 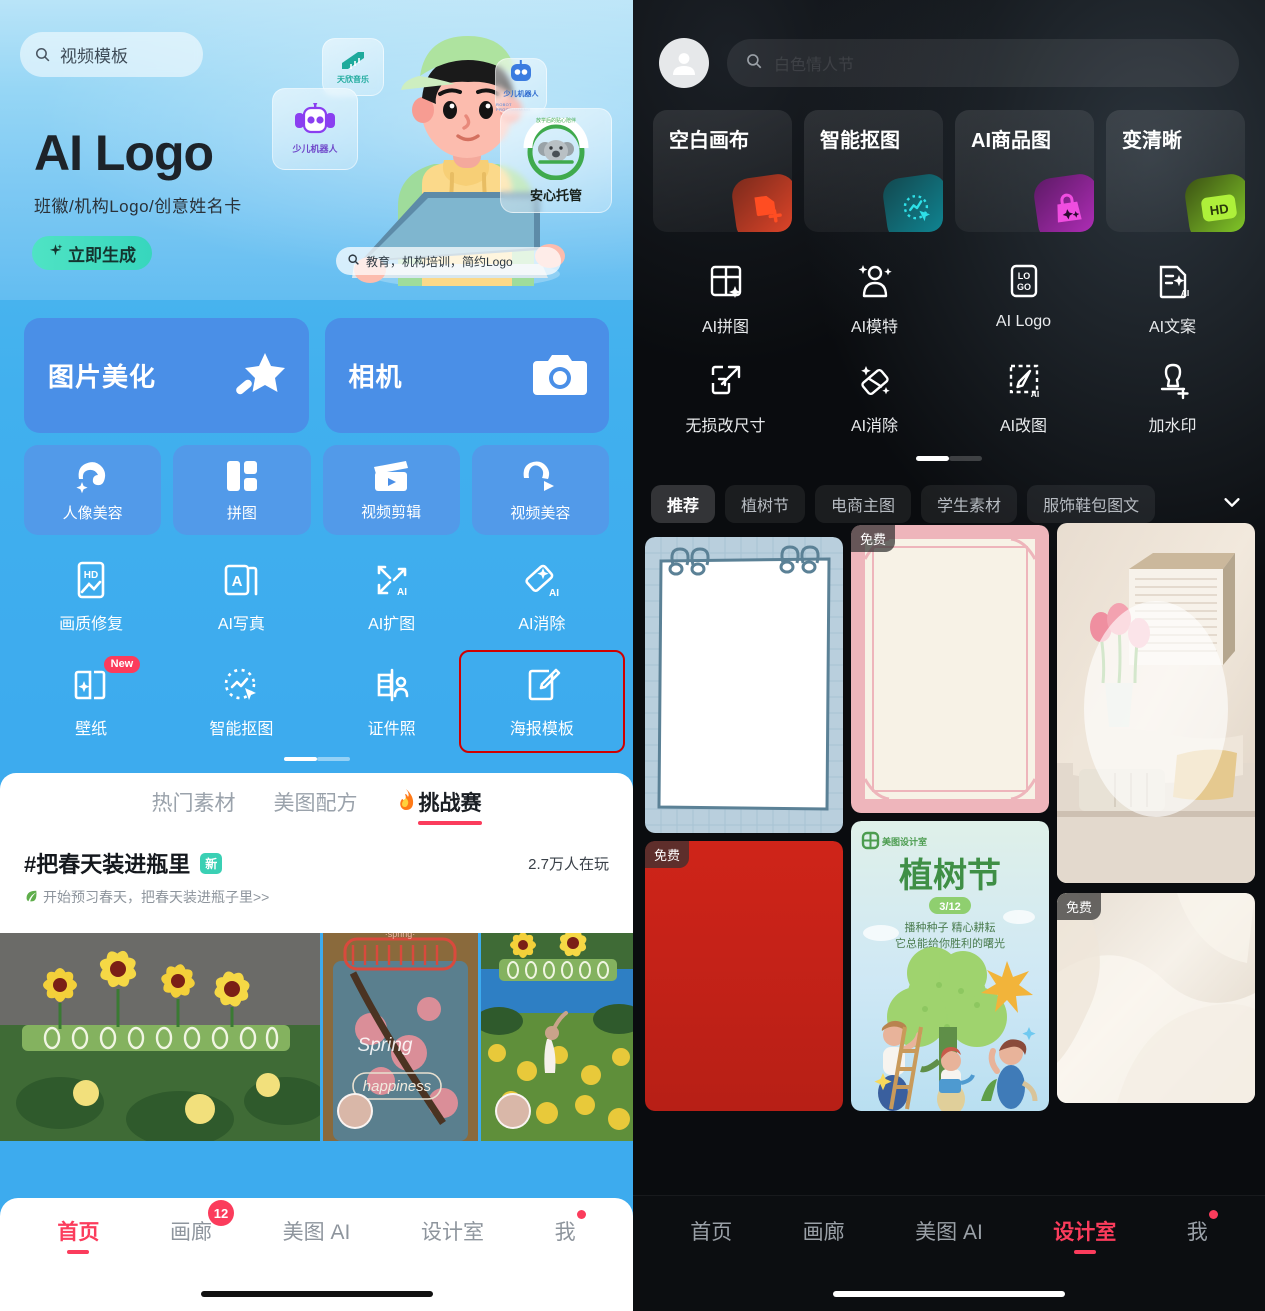 I want to click on hero-inner-search: 教育，机构培训，简约Logo, so click(x=448, y=261).